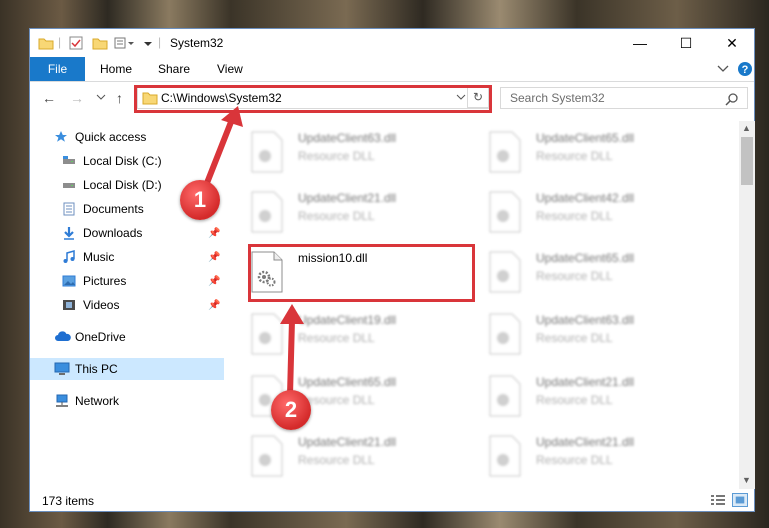  Describe the element at coordinates (291, 410) in the screenshot. I see `step-marker-2: 2` at that location.